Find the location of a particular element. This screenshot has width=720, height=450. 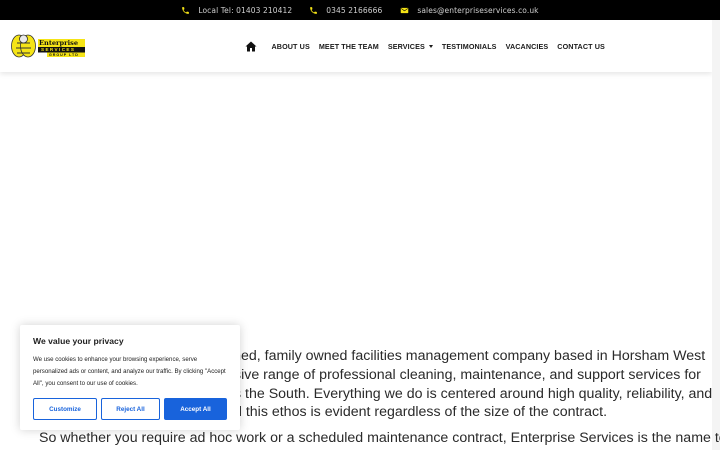

logo-text-line2: SERVICES is located at coordinates (58, 50).